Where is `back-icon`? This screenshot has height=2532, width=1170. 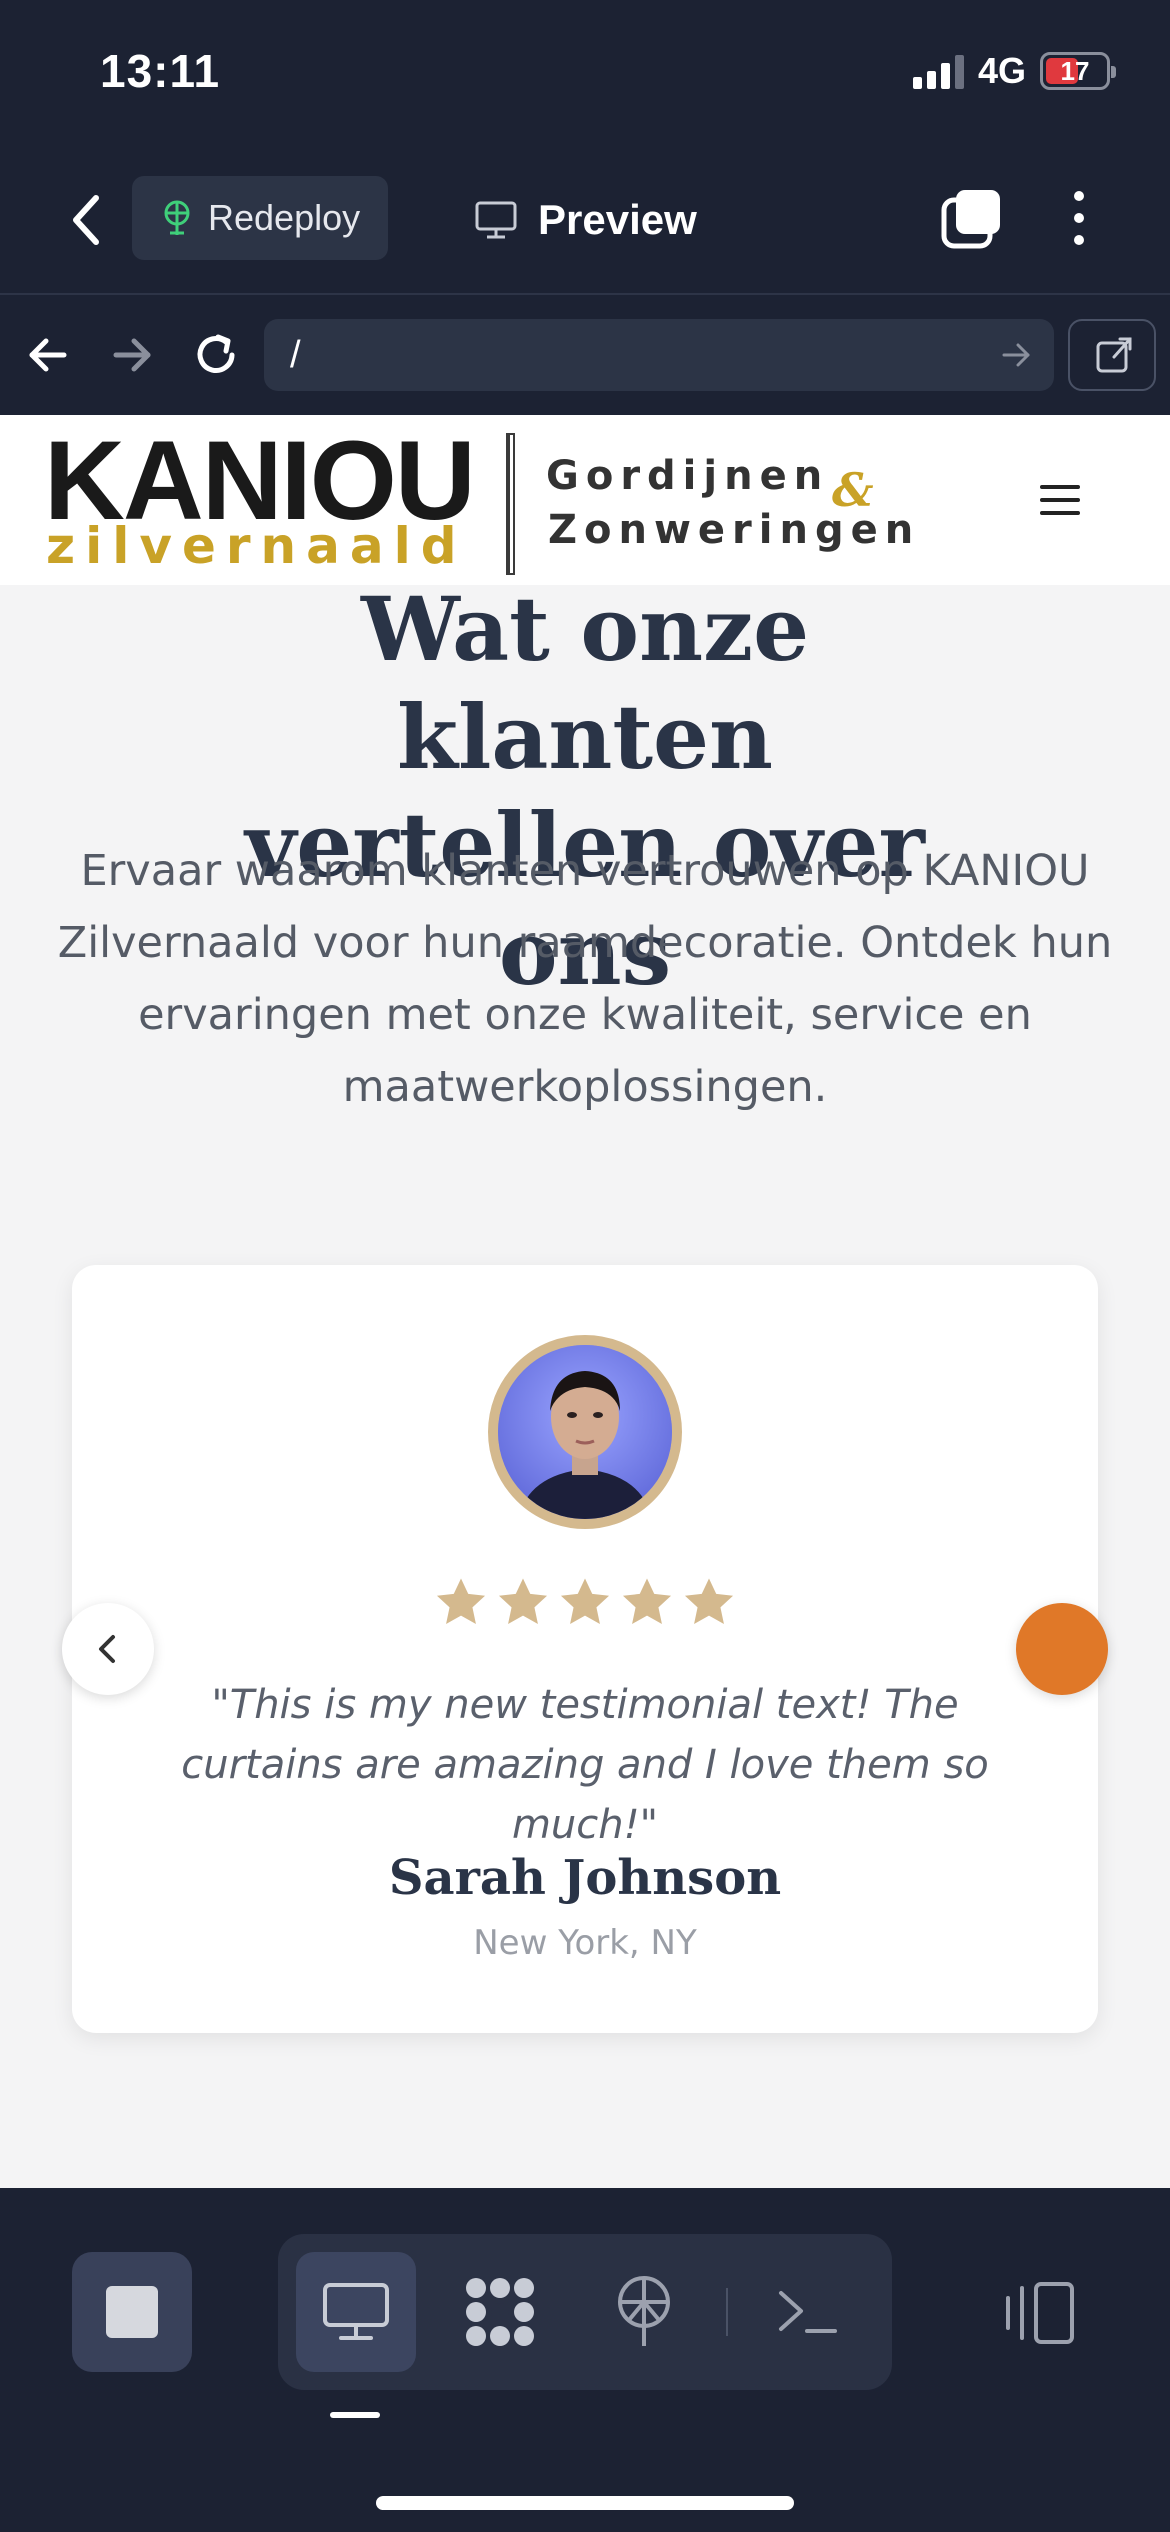 back-icon is located at coordinates (87, 220).